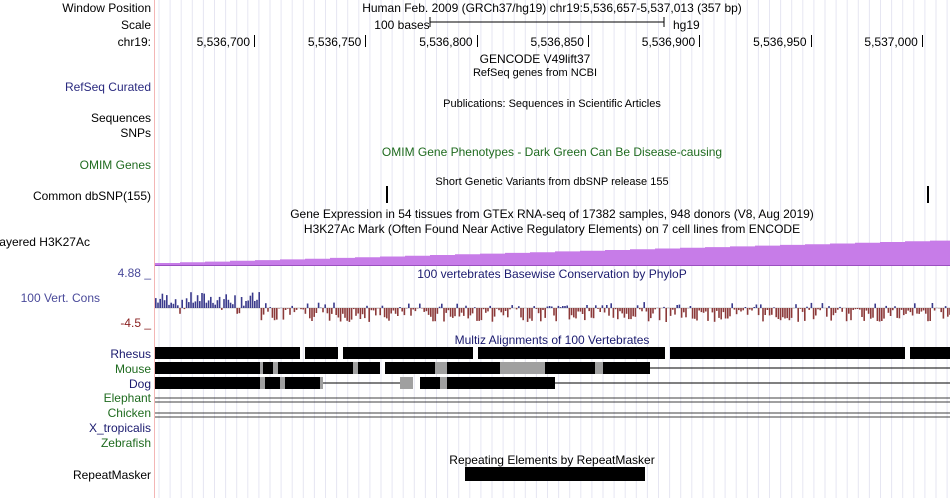  Describe the element at coordinates (130, 354) in the screenshot. I see `species-label-rhesus: Rhesus` at that location.